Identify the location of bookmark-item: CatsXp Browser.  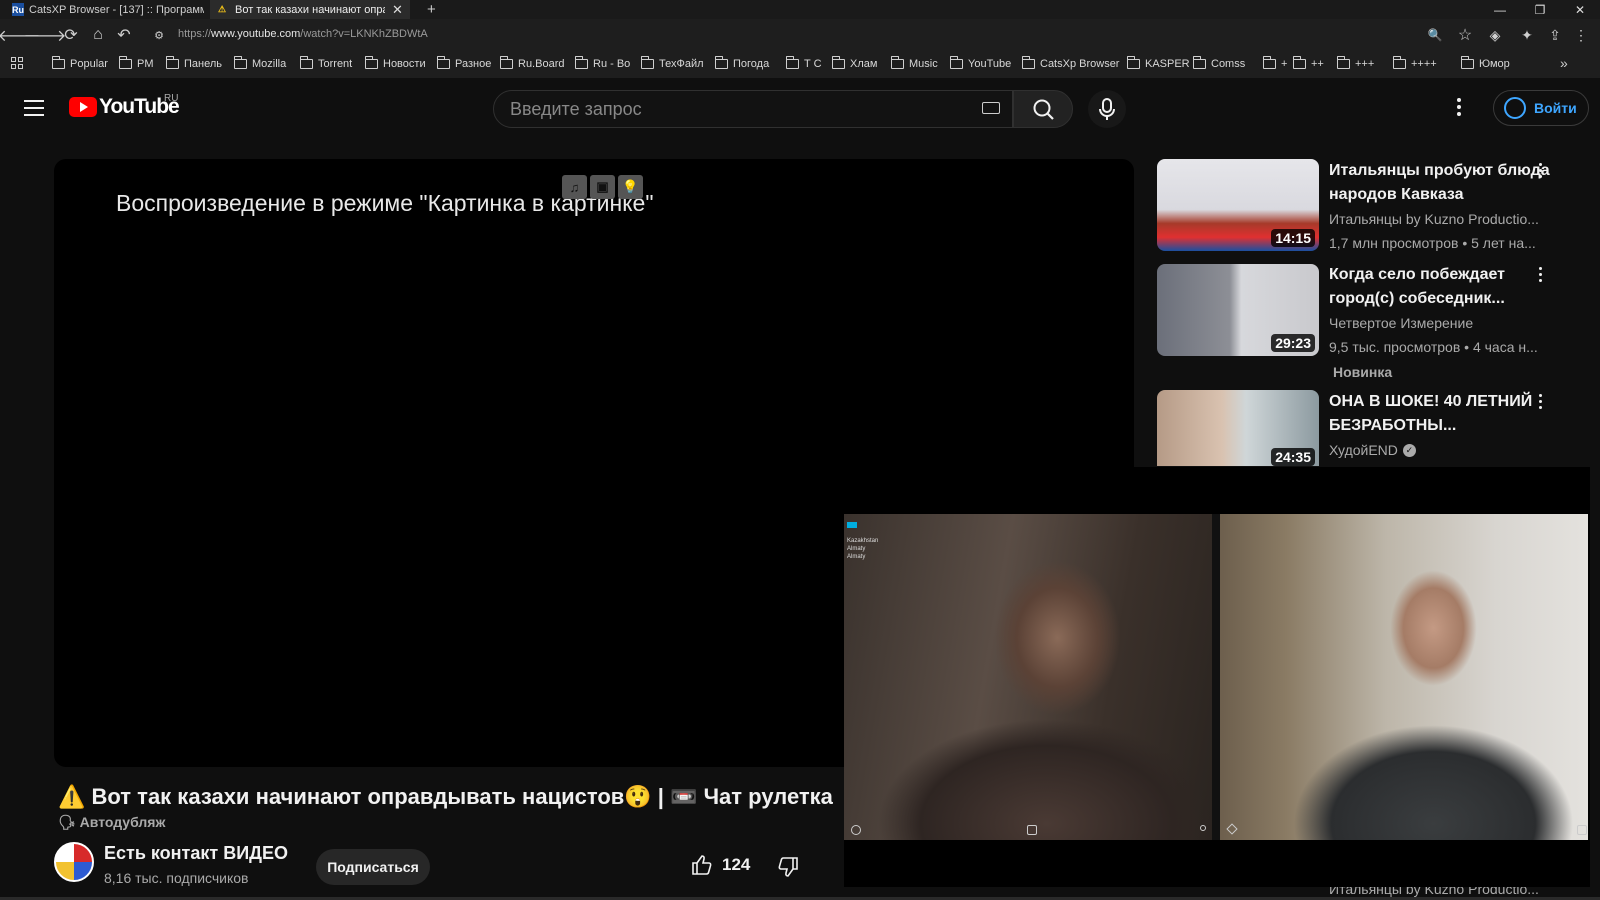
(1070, 63).